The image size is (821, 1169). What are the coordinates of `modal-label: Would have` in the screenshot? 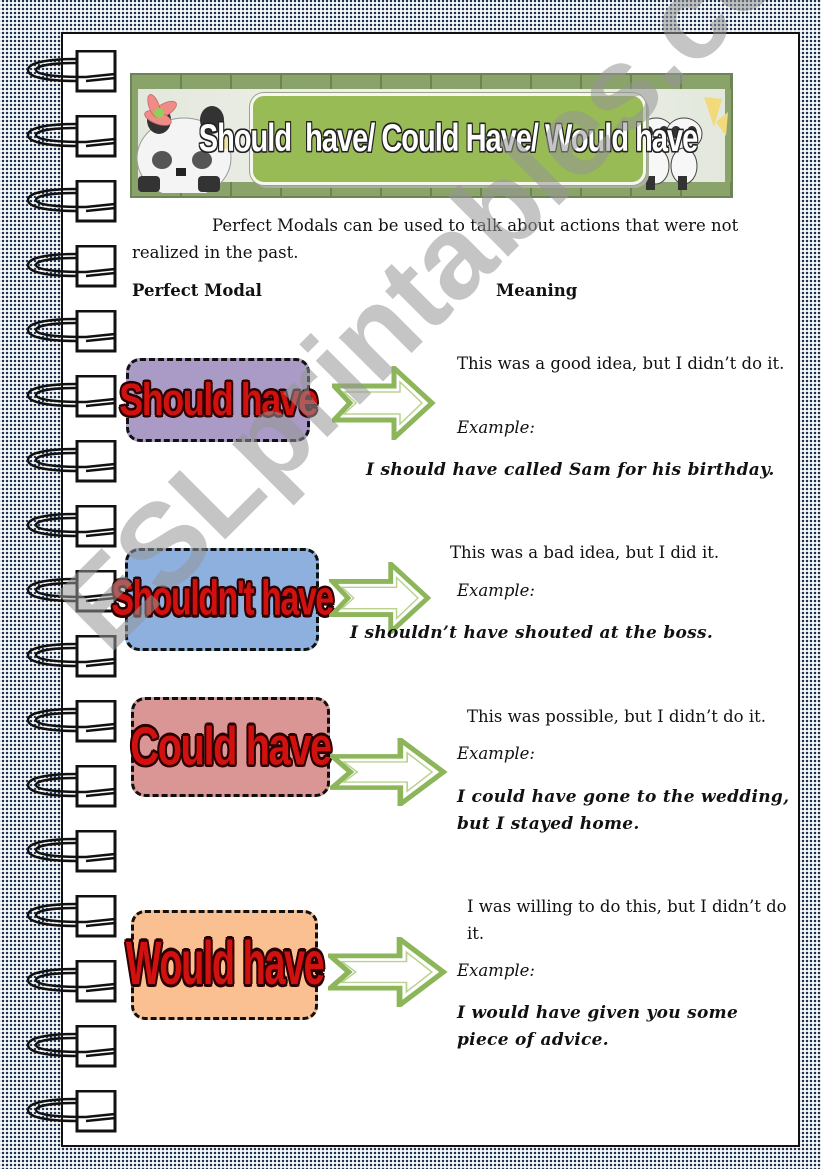 It's located at (225, 964).